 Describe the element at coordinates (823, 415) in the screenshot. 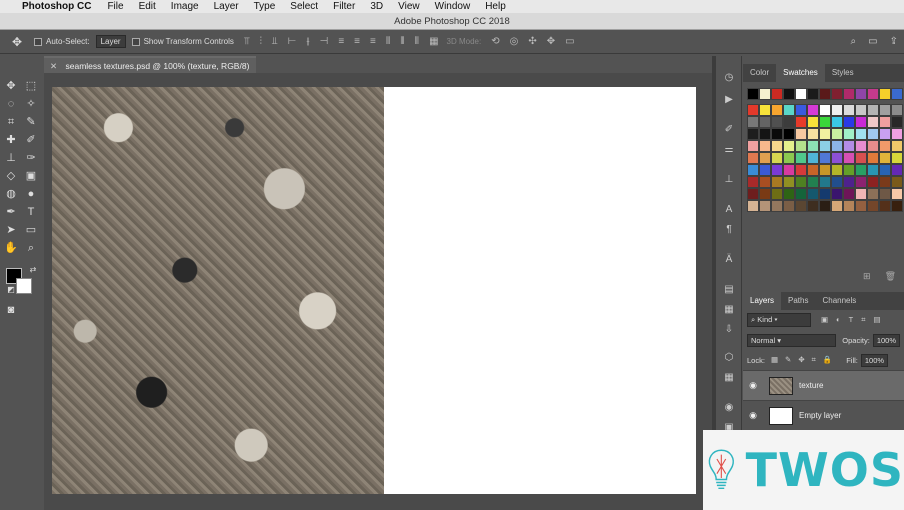

I see `layer-row-empty-layer: ◉ Empty layer` at that location.